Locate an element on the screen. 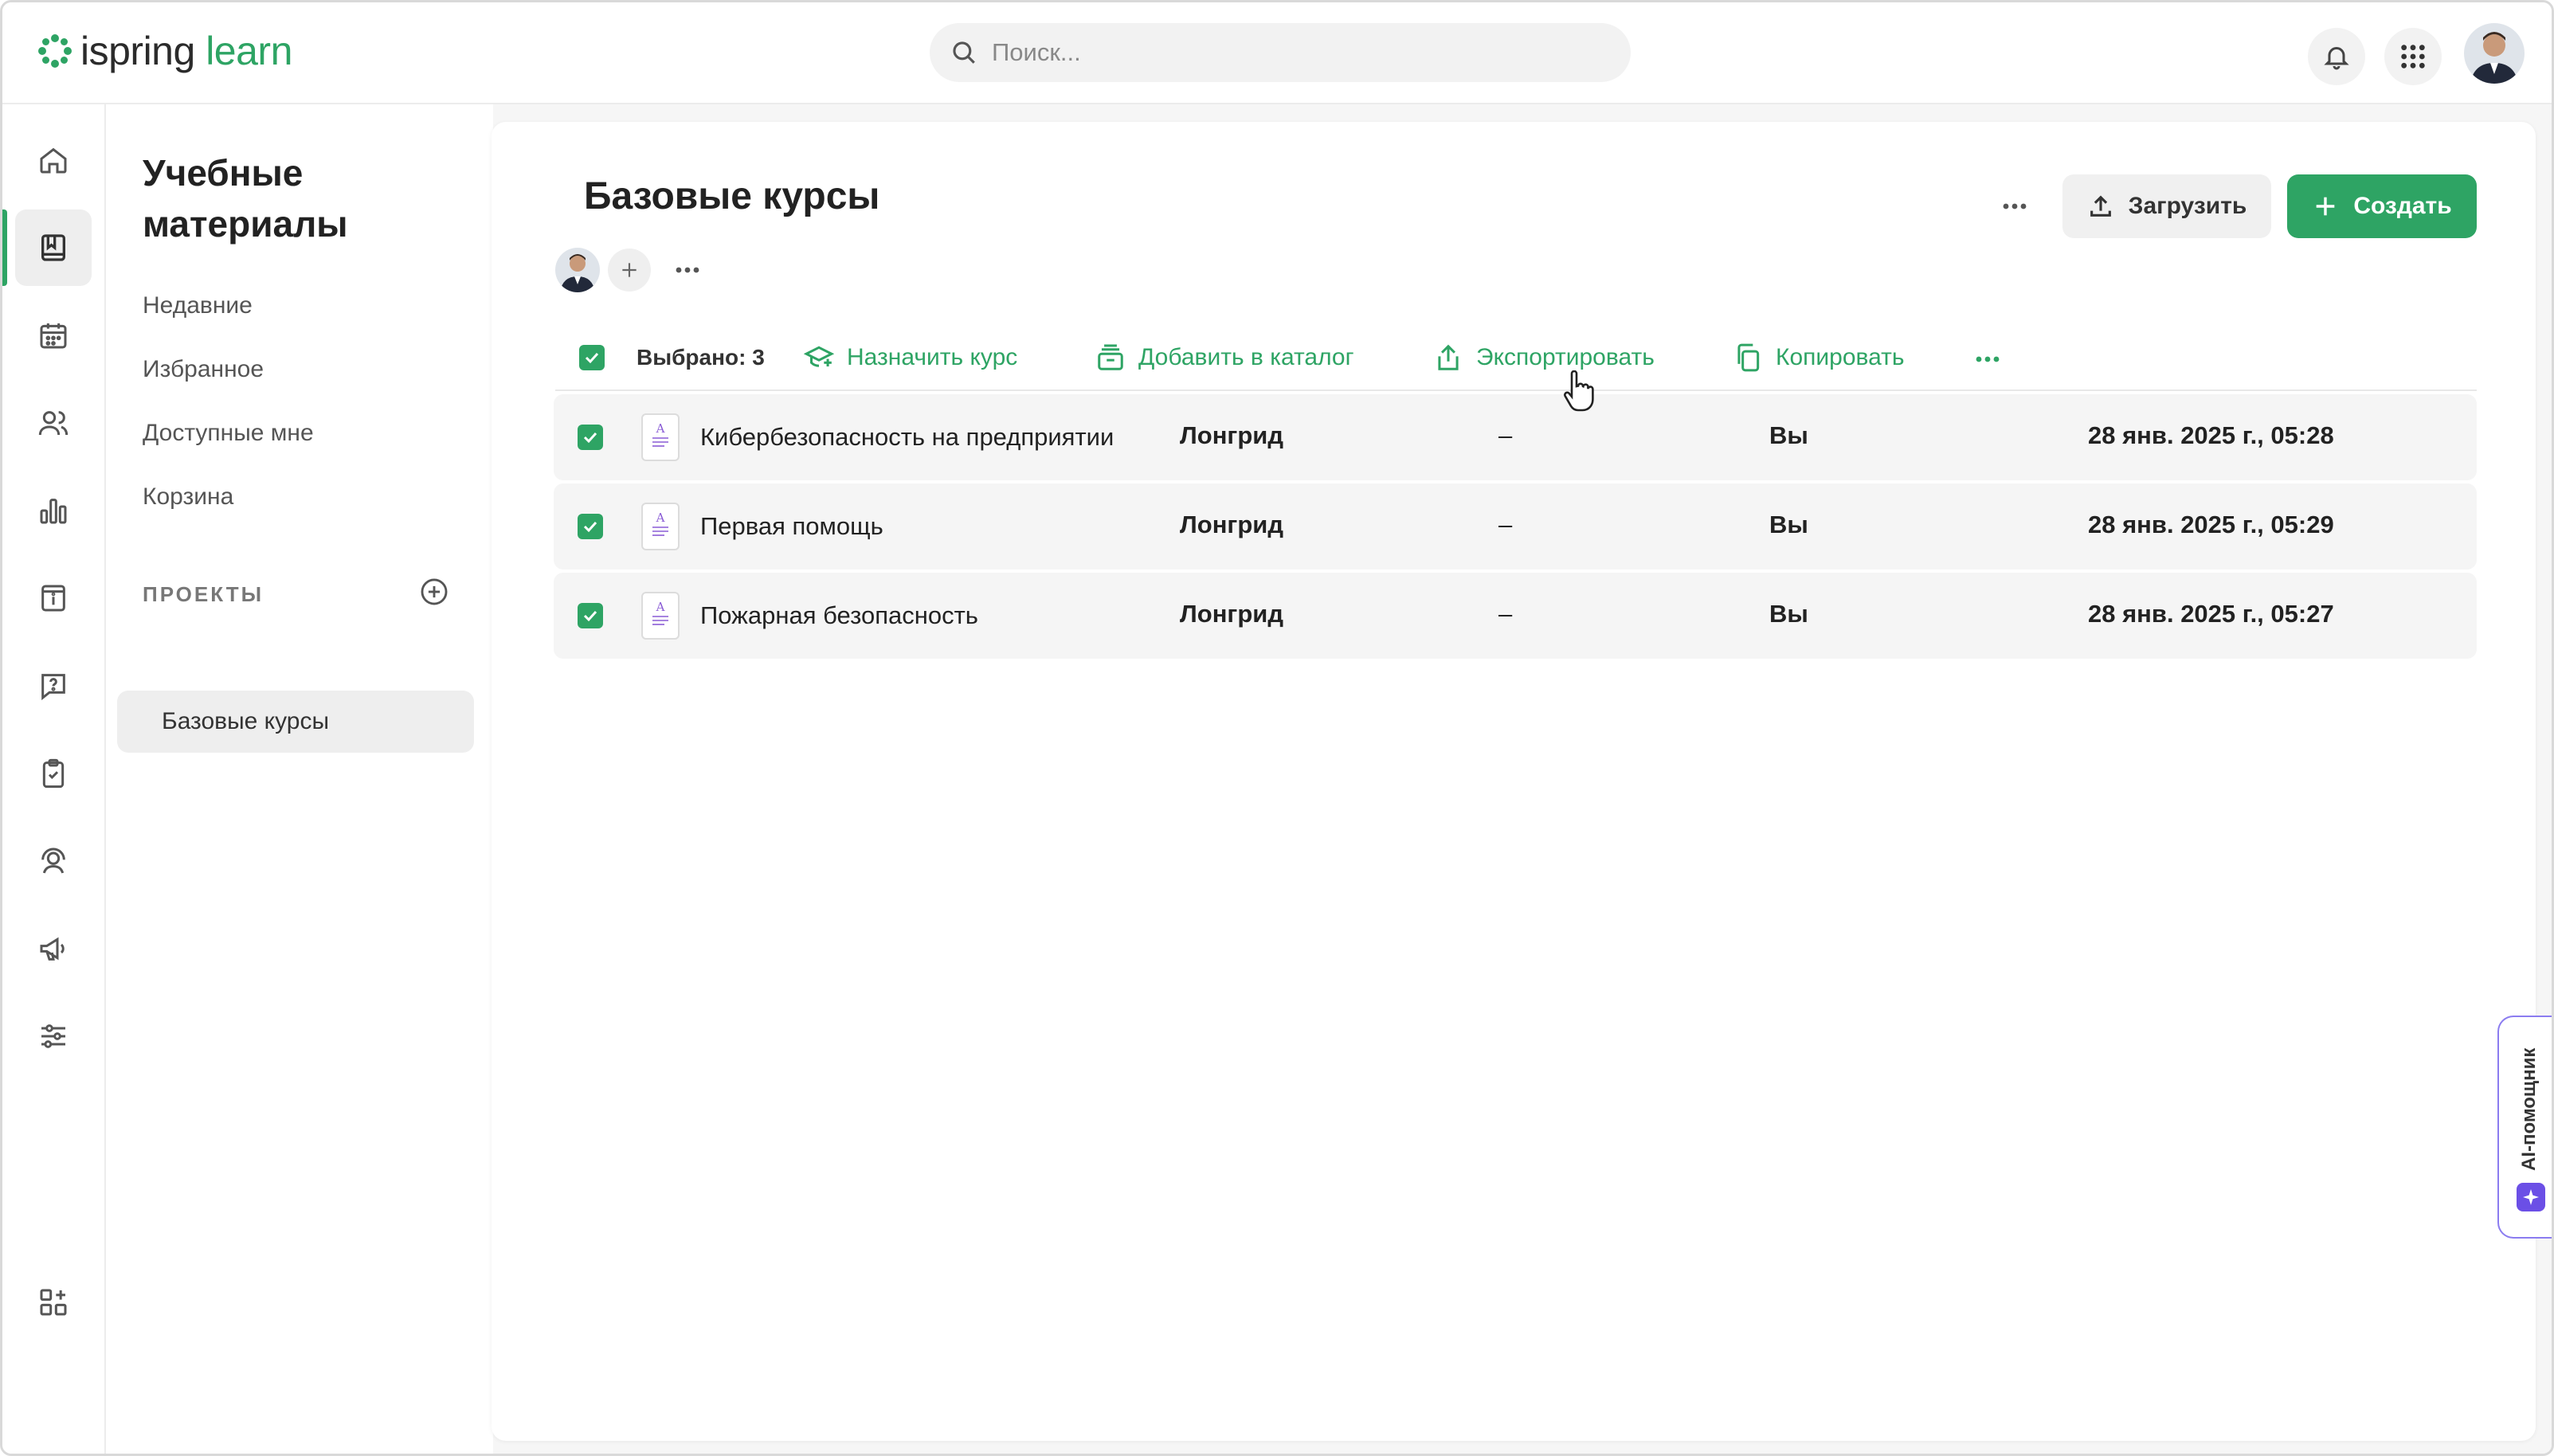 The width and height of the screenshot is (2554, 1456). rail-assignments is located at coordinates (53, 773).